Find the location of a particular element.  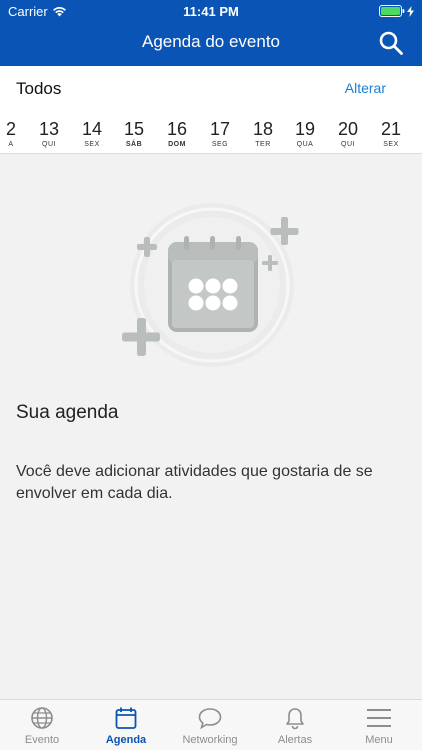

date-number: 2 is located at coordinates (10, 129).